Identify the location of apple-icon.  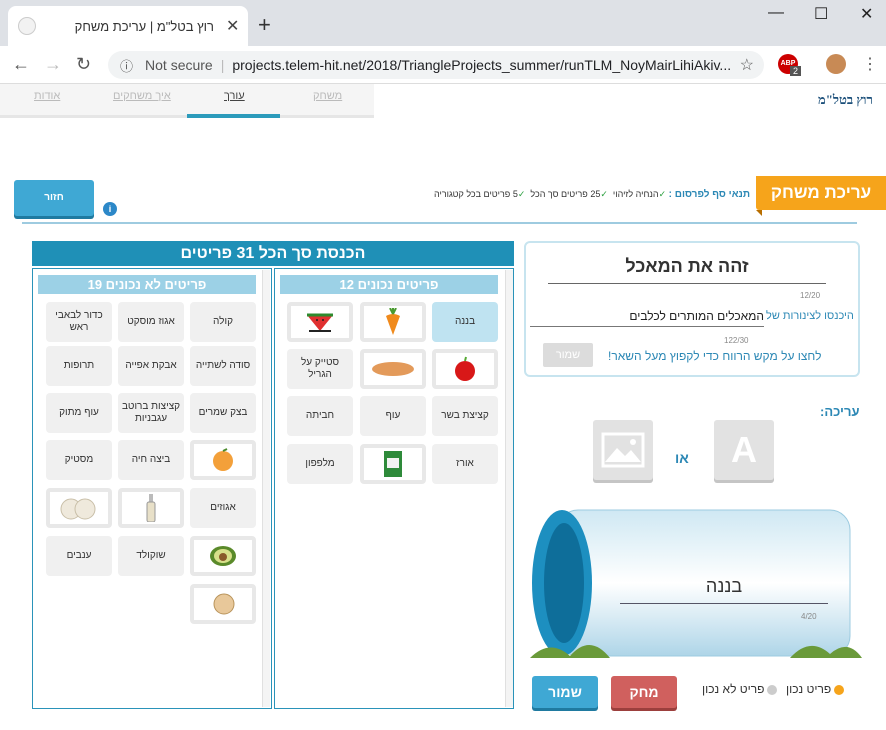
(465, 368).